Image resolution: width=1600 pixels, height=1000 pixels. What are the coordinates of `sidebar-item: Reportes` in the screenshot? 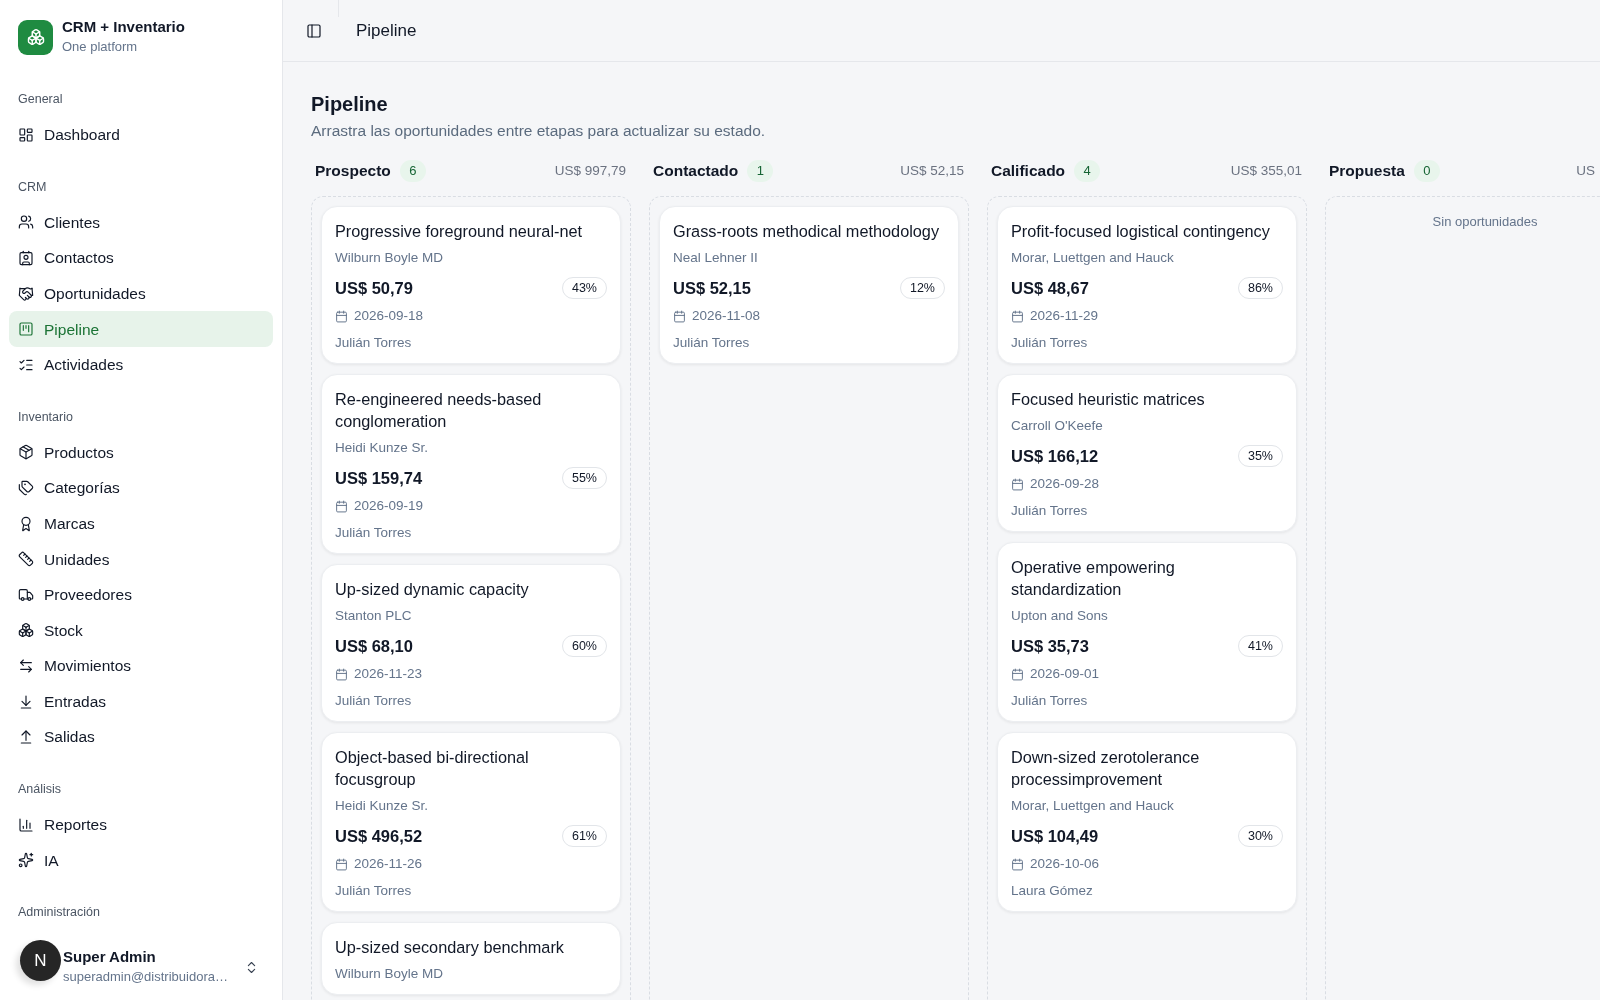 It's located at (141, 824).